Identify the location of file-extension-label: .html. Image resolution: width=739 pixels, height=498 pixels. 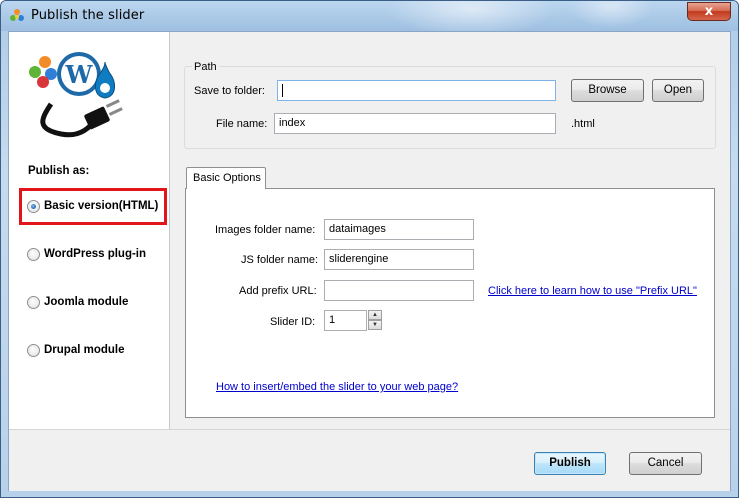
(583, 124).